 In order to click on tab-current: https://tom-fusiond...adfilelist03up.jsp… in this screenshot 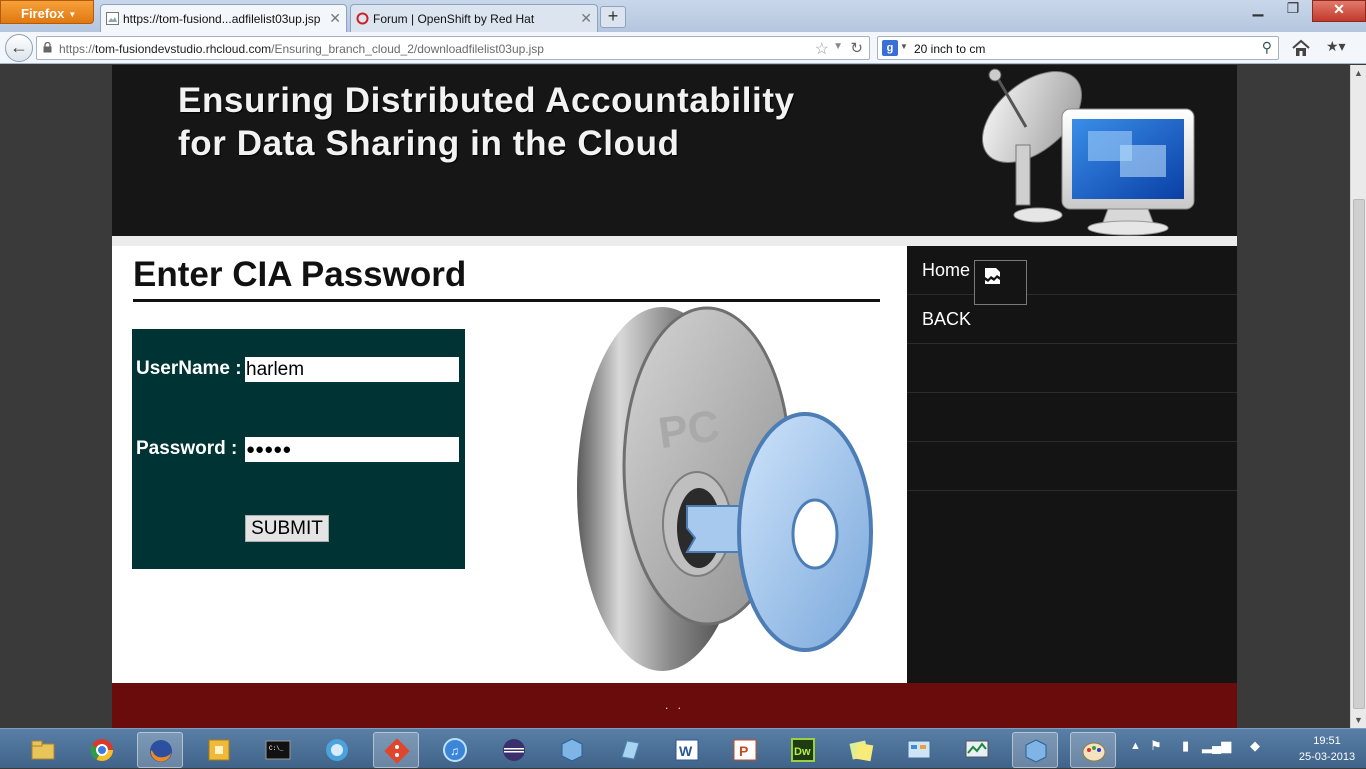, I will do `click(223, 18)`.